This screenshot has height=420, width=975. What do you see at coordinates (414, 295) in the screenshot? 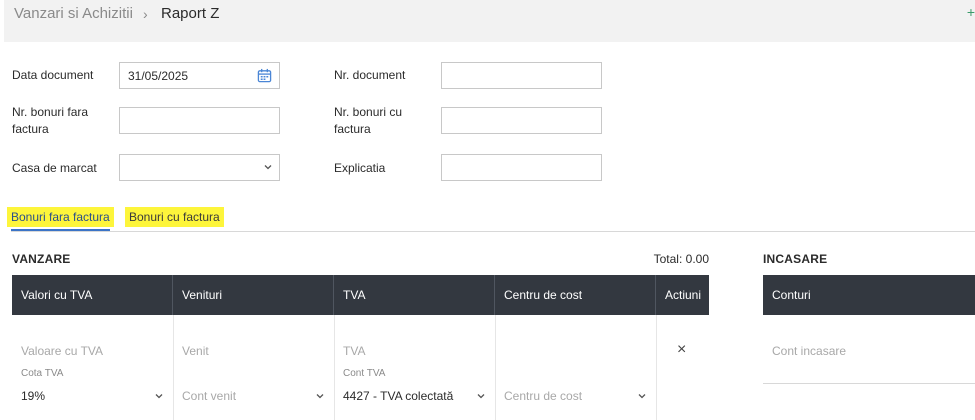
I see `col-tva: TVA` at bounding box center [414, 295].